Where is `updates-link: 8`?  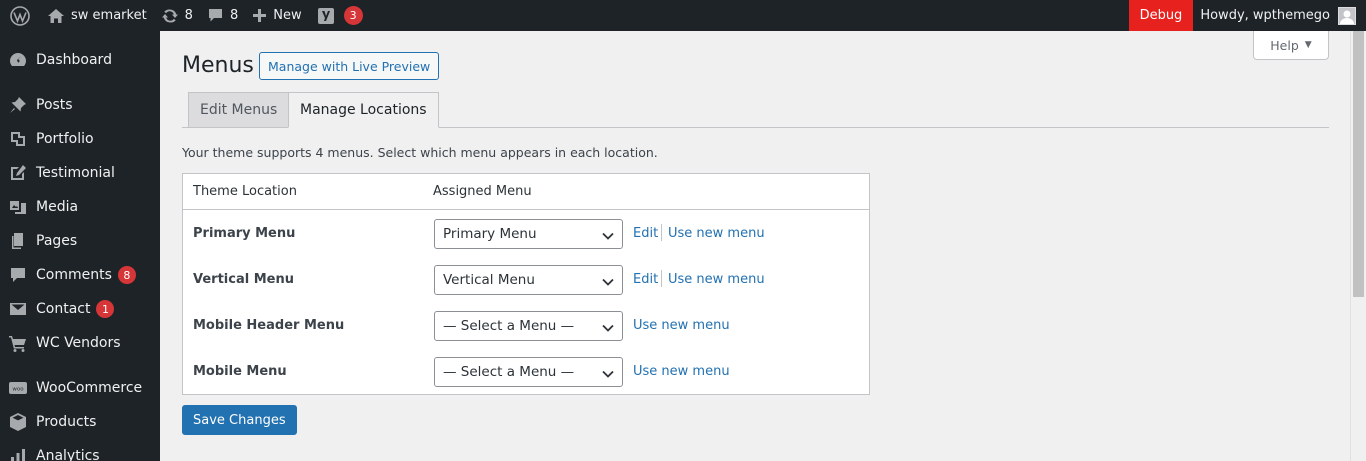 updates-link: 8 is located at coordinates (177, 15).